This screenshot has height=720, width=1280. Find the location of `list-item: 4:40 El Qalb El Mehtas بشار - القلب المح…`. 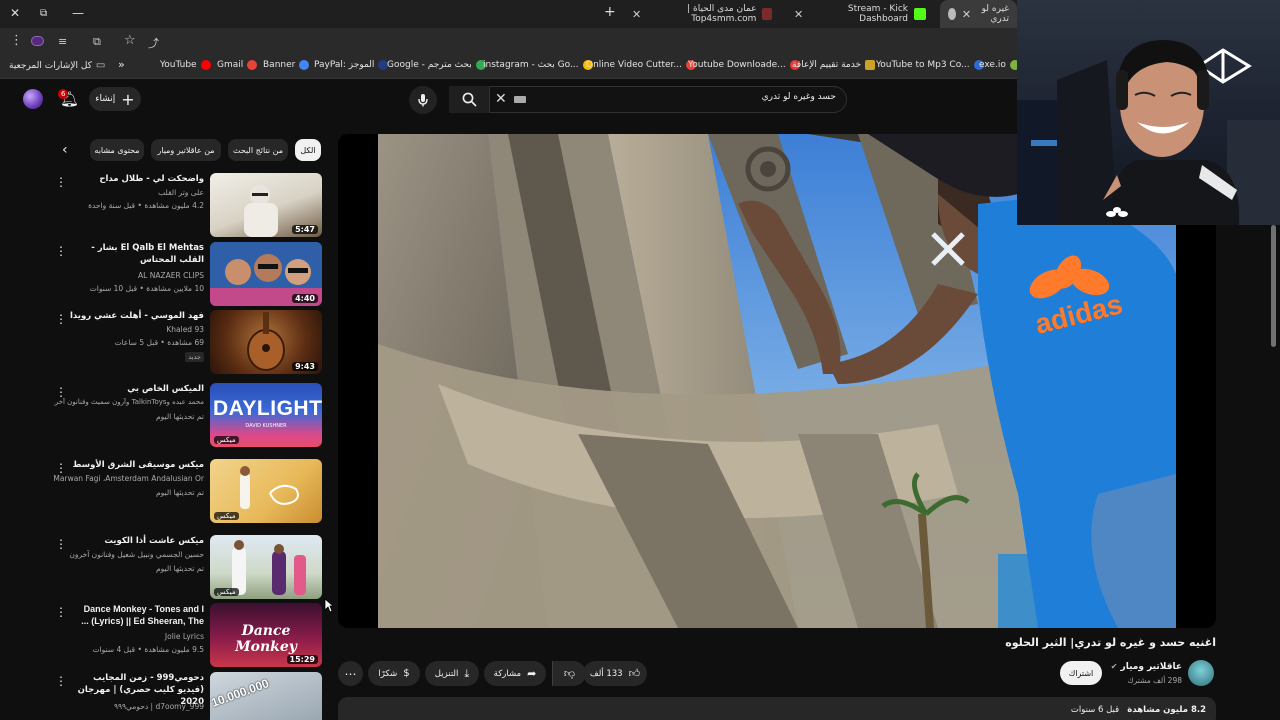

list-item: 4:40 El Qalb El Mehtas بشار - القلب المح… is located at coordinates (186, 276).